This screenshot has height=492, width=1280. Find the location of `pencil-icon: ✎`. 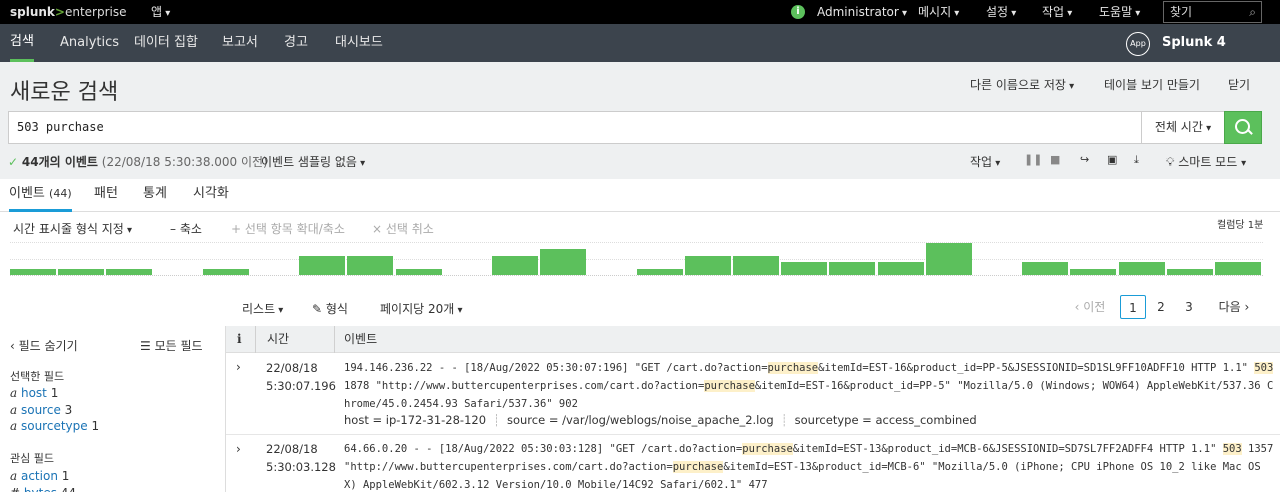

pencil-icon: ✎ is located at coordinates (317, 309).